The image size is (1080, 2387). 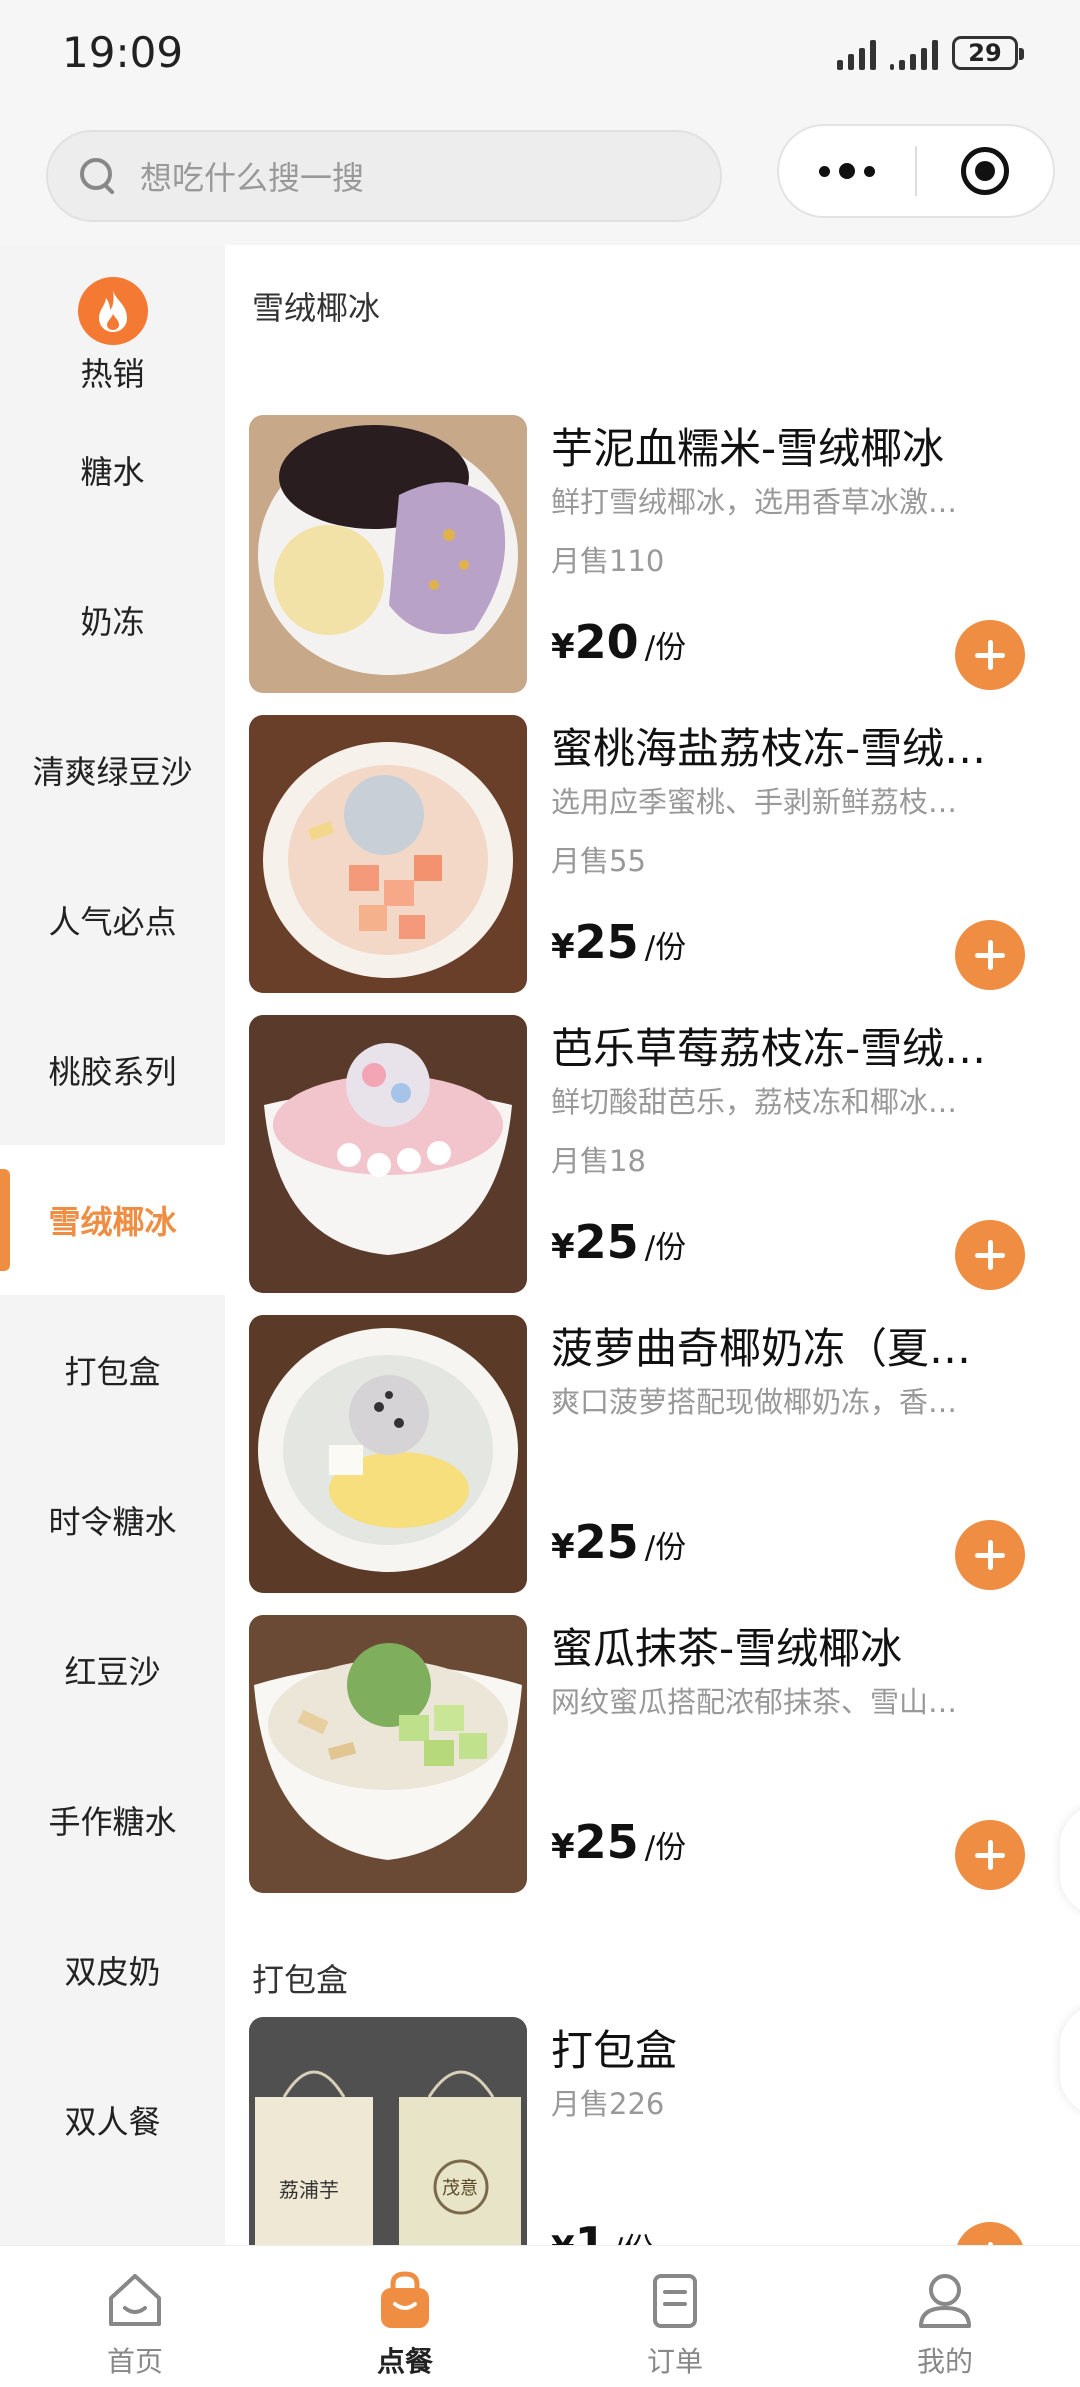 I want to click on sidebar-item-handmade: 手作糖水, so click(x=112, y=1820).